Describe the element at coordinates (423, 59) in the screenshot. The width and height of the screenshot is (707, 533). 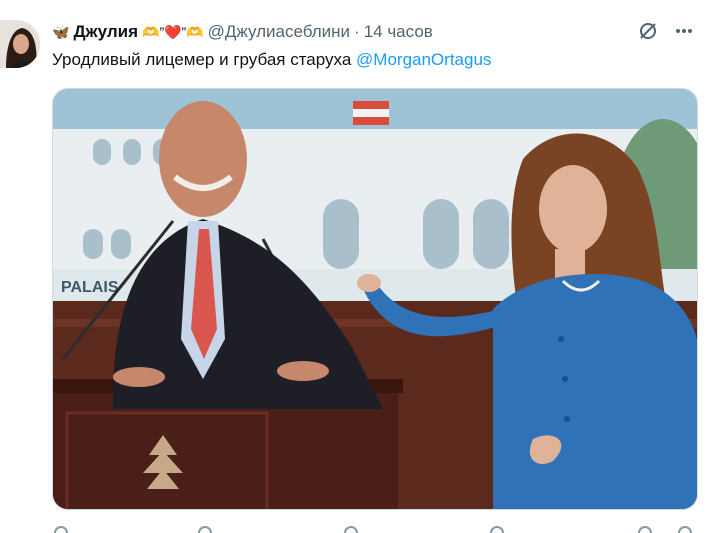
I see `mention-link: @MorganOrtagus` at that location.